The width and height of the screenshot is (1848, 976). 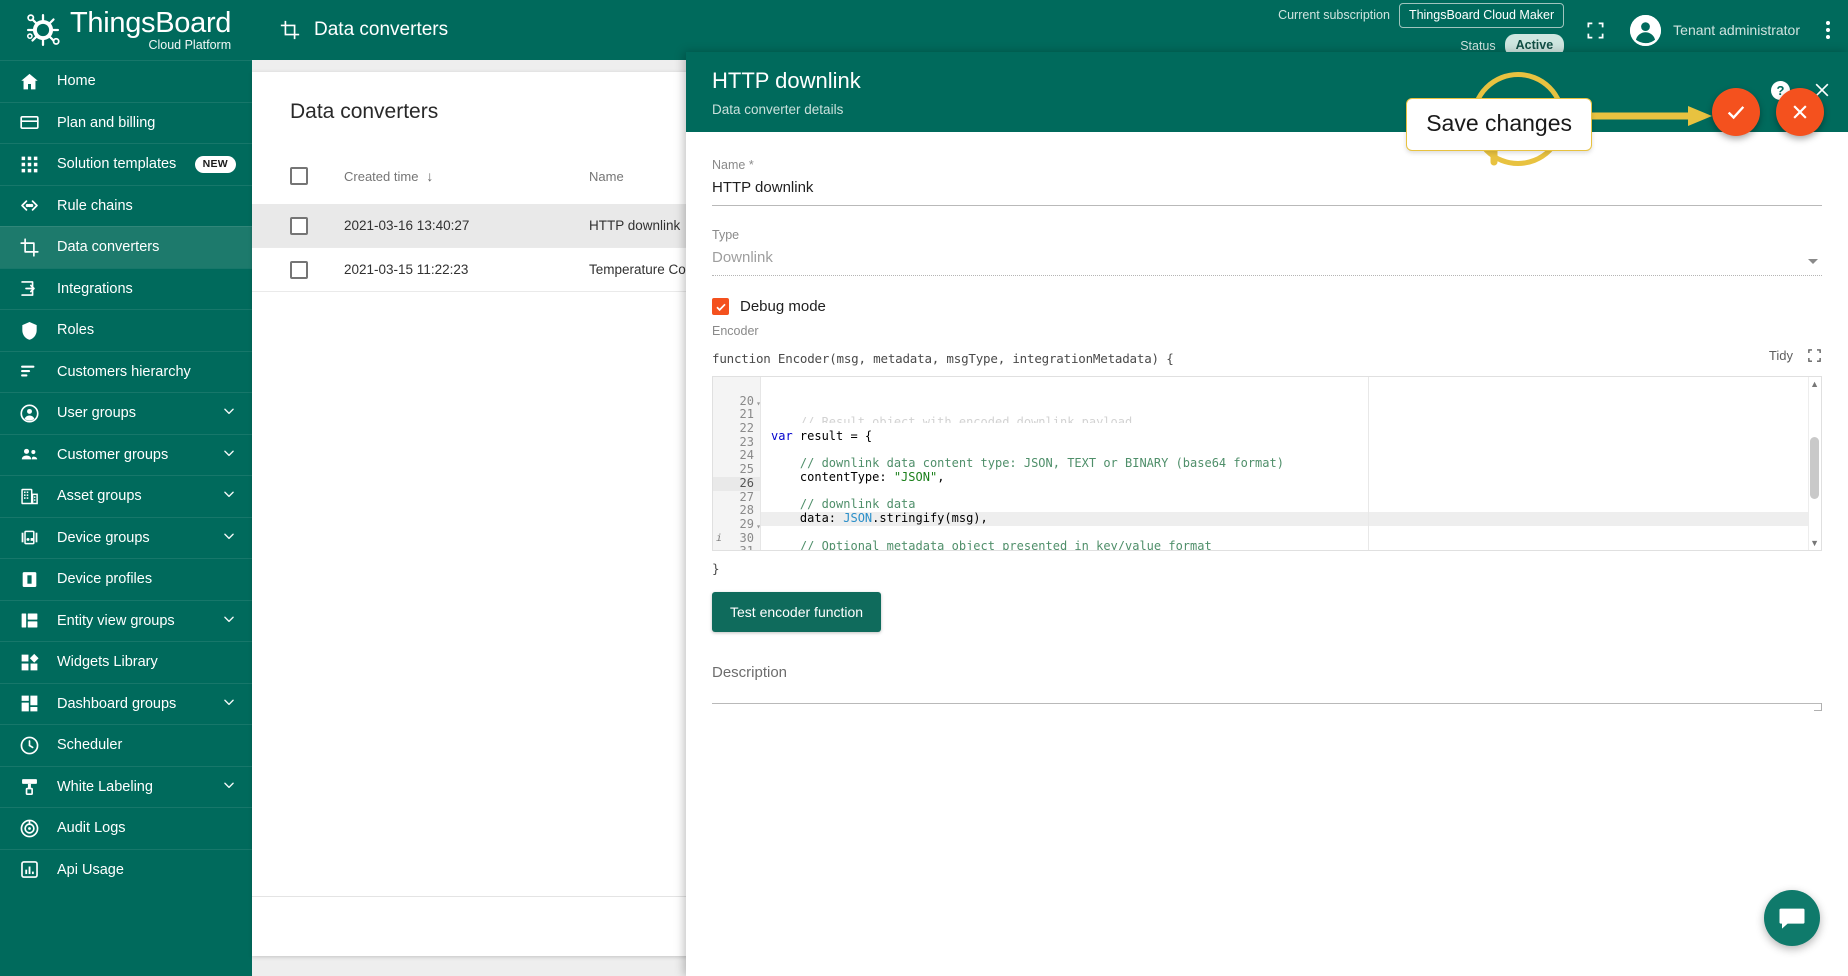 I want to click on sidebar-item-solution-templates: Solution templates NEW, so click(x=126, y=164).